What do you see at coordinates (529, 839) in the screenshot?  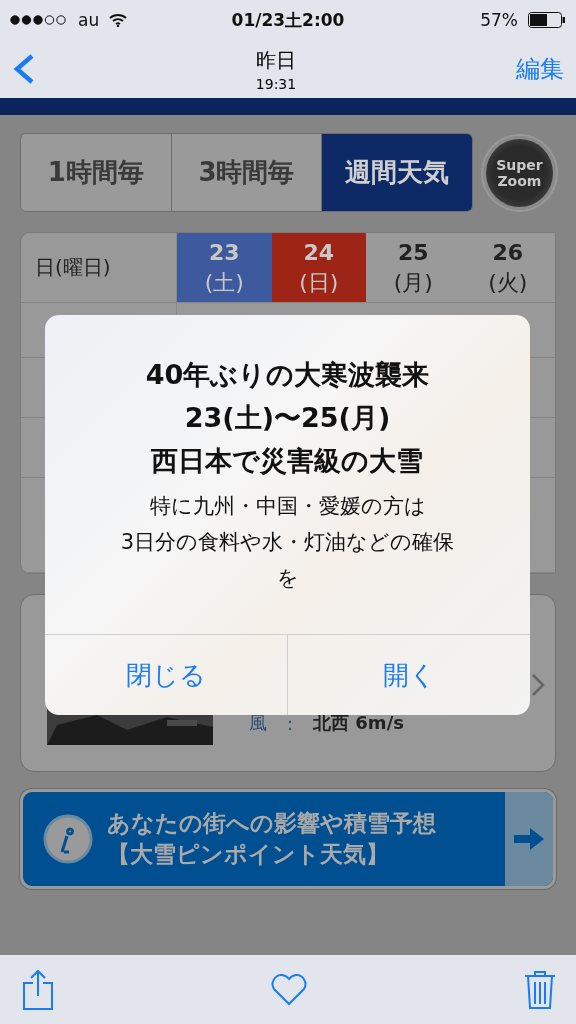 I see `arrow-icon` at bounding box center [529, 839].